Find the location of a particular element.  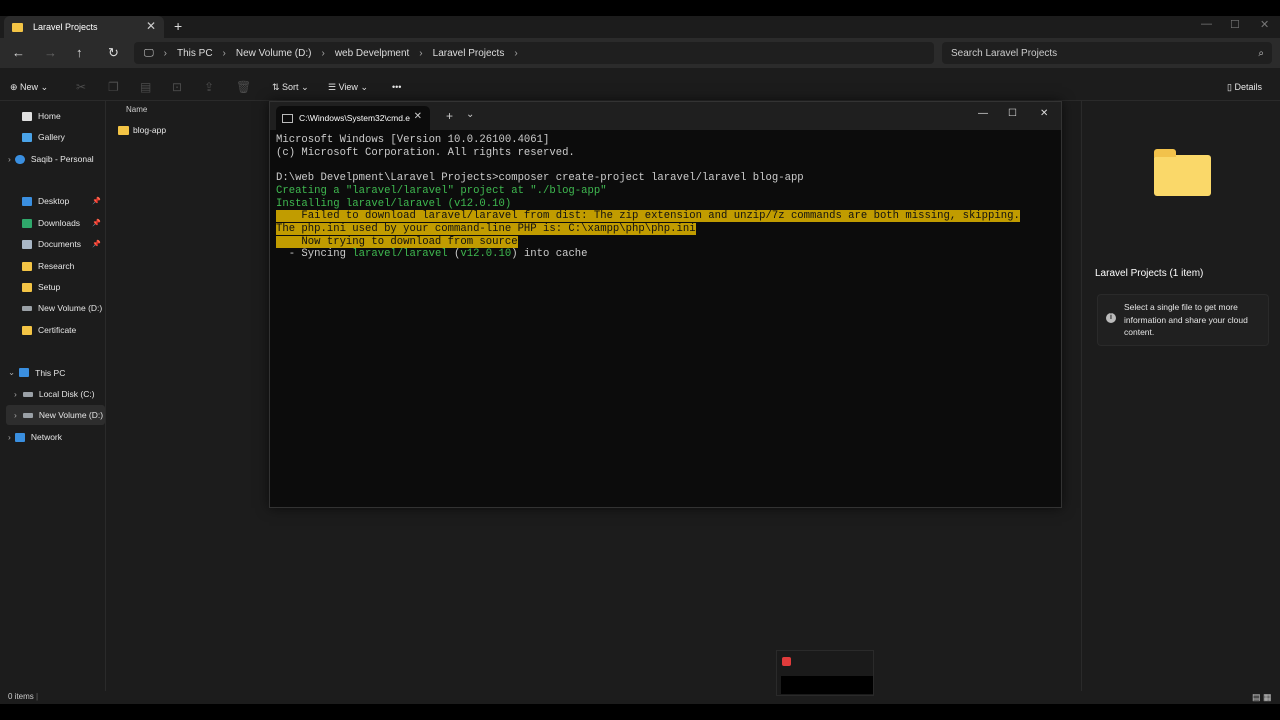

new-button: ⊕ New ⌄ is located at coordinates (29, 87).